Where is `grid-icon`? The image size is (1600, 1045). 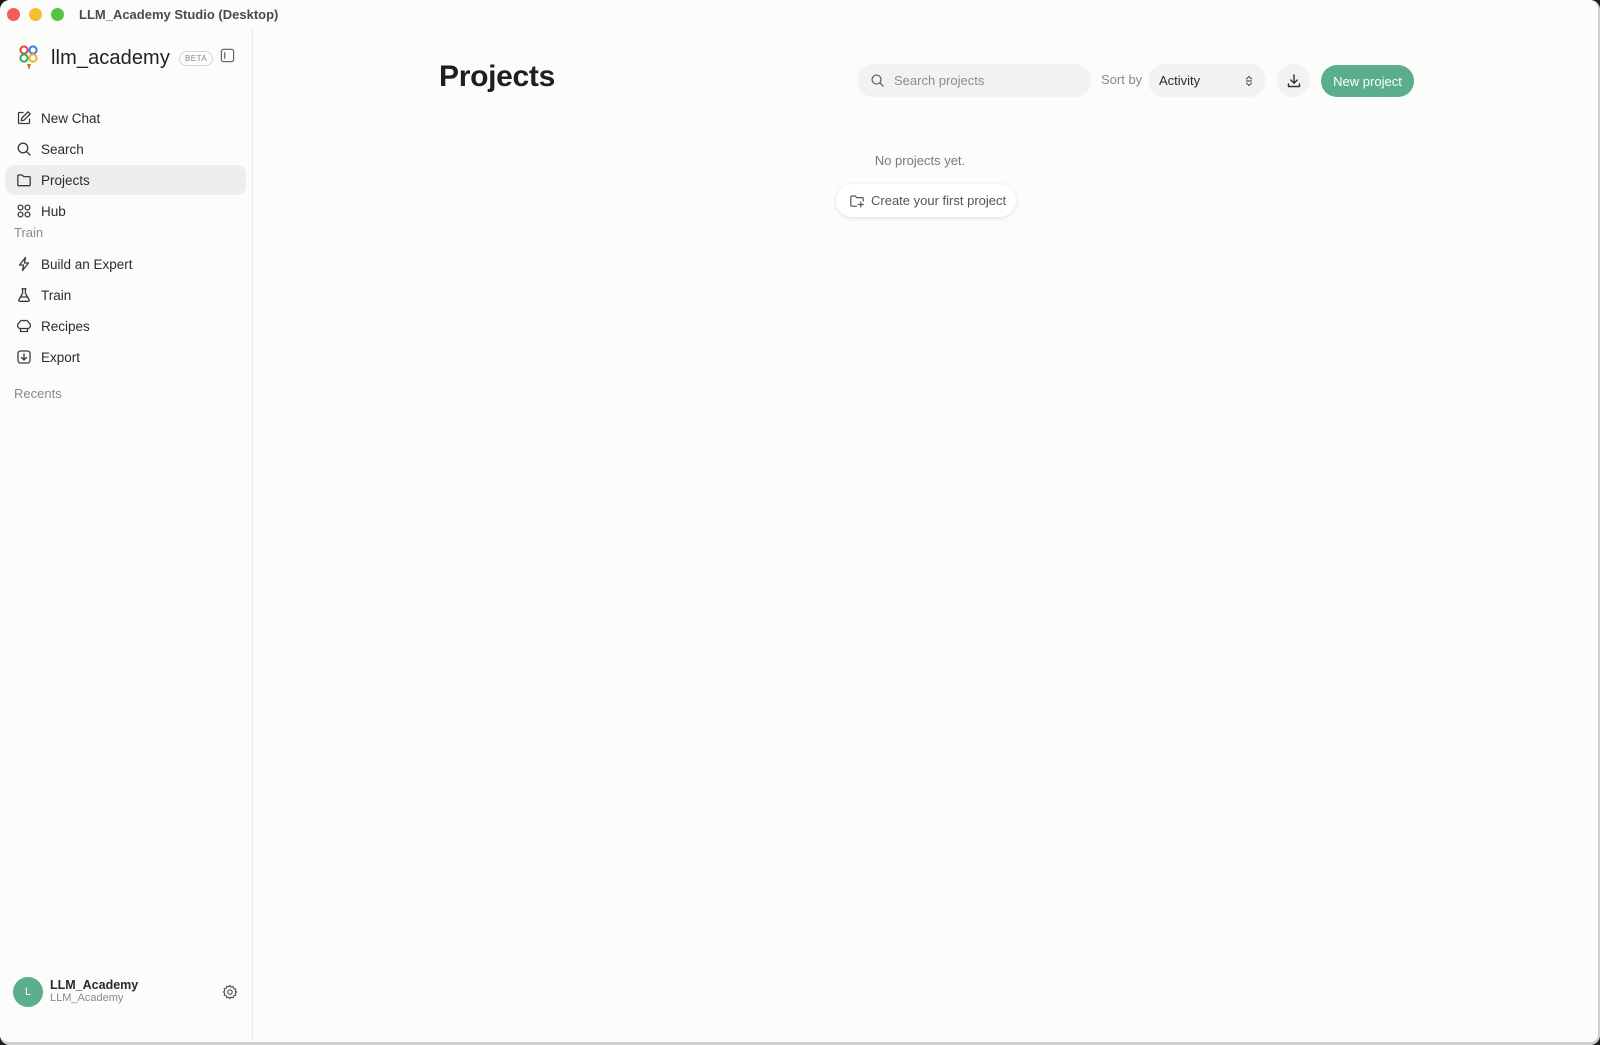 grid-icon is located at coordinates (24, 211).